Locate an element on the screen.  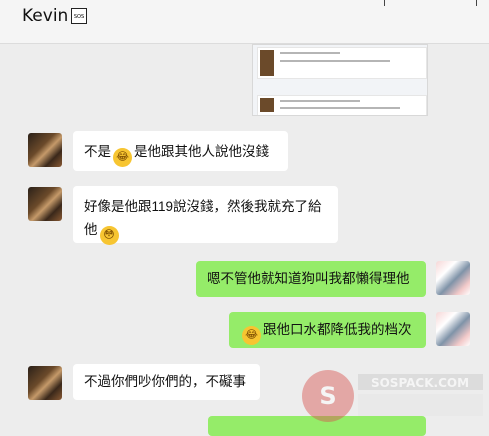
message-text: 好像是他跟119說沒錢，然後我就充了給 is located at coordinates (203, 206).